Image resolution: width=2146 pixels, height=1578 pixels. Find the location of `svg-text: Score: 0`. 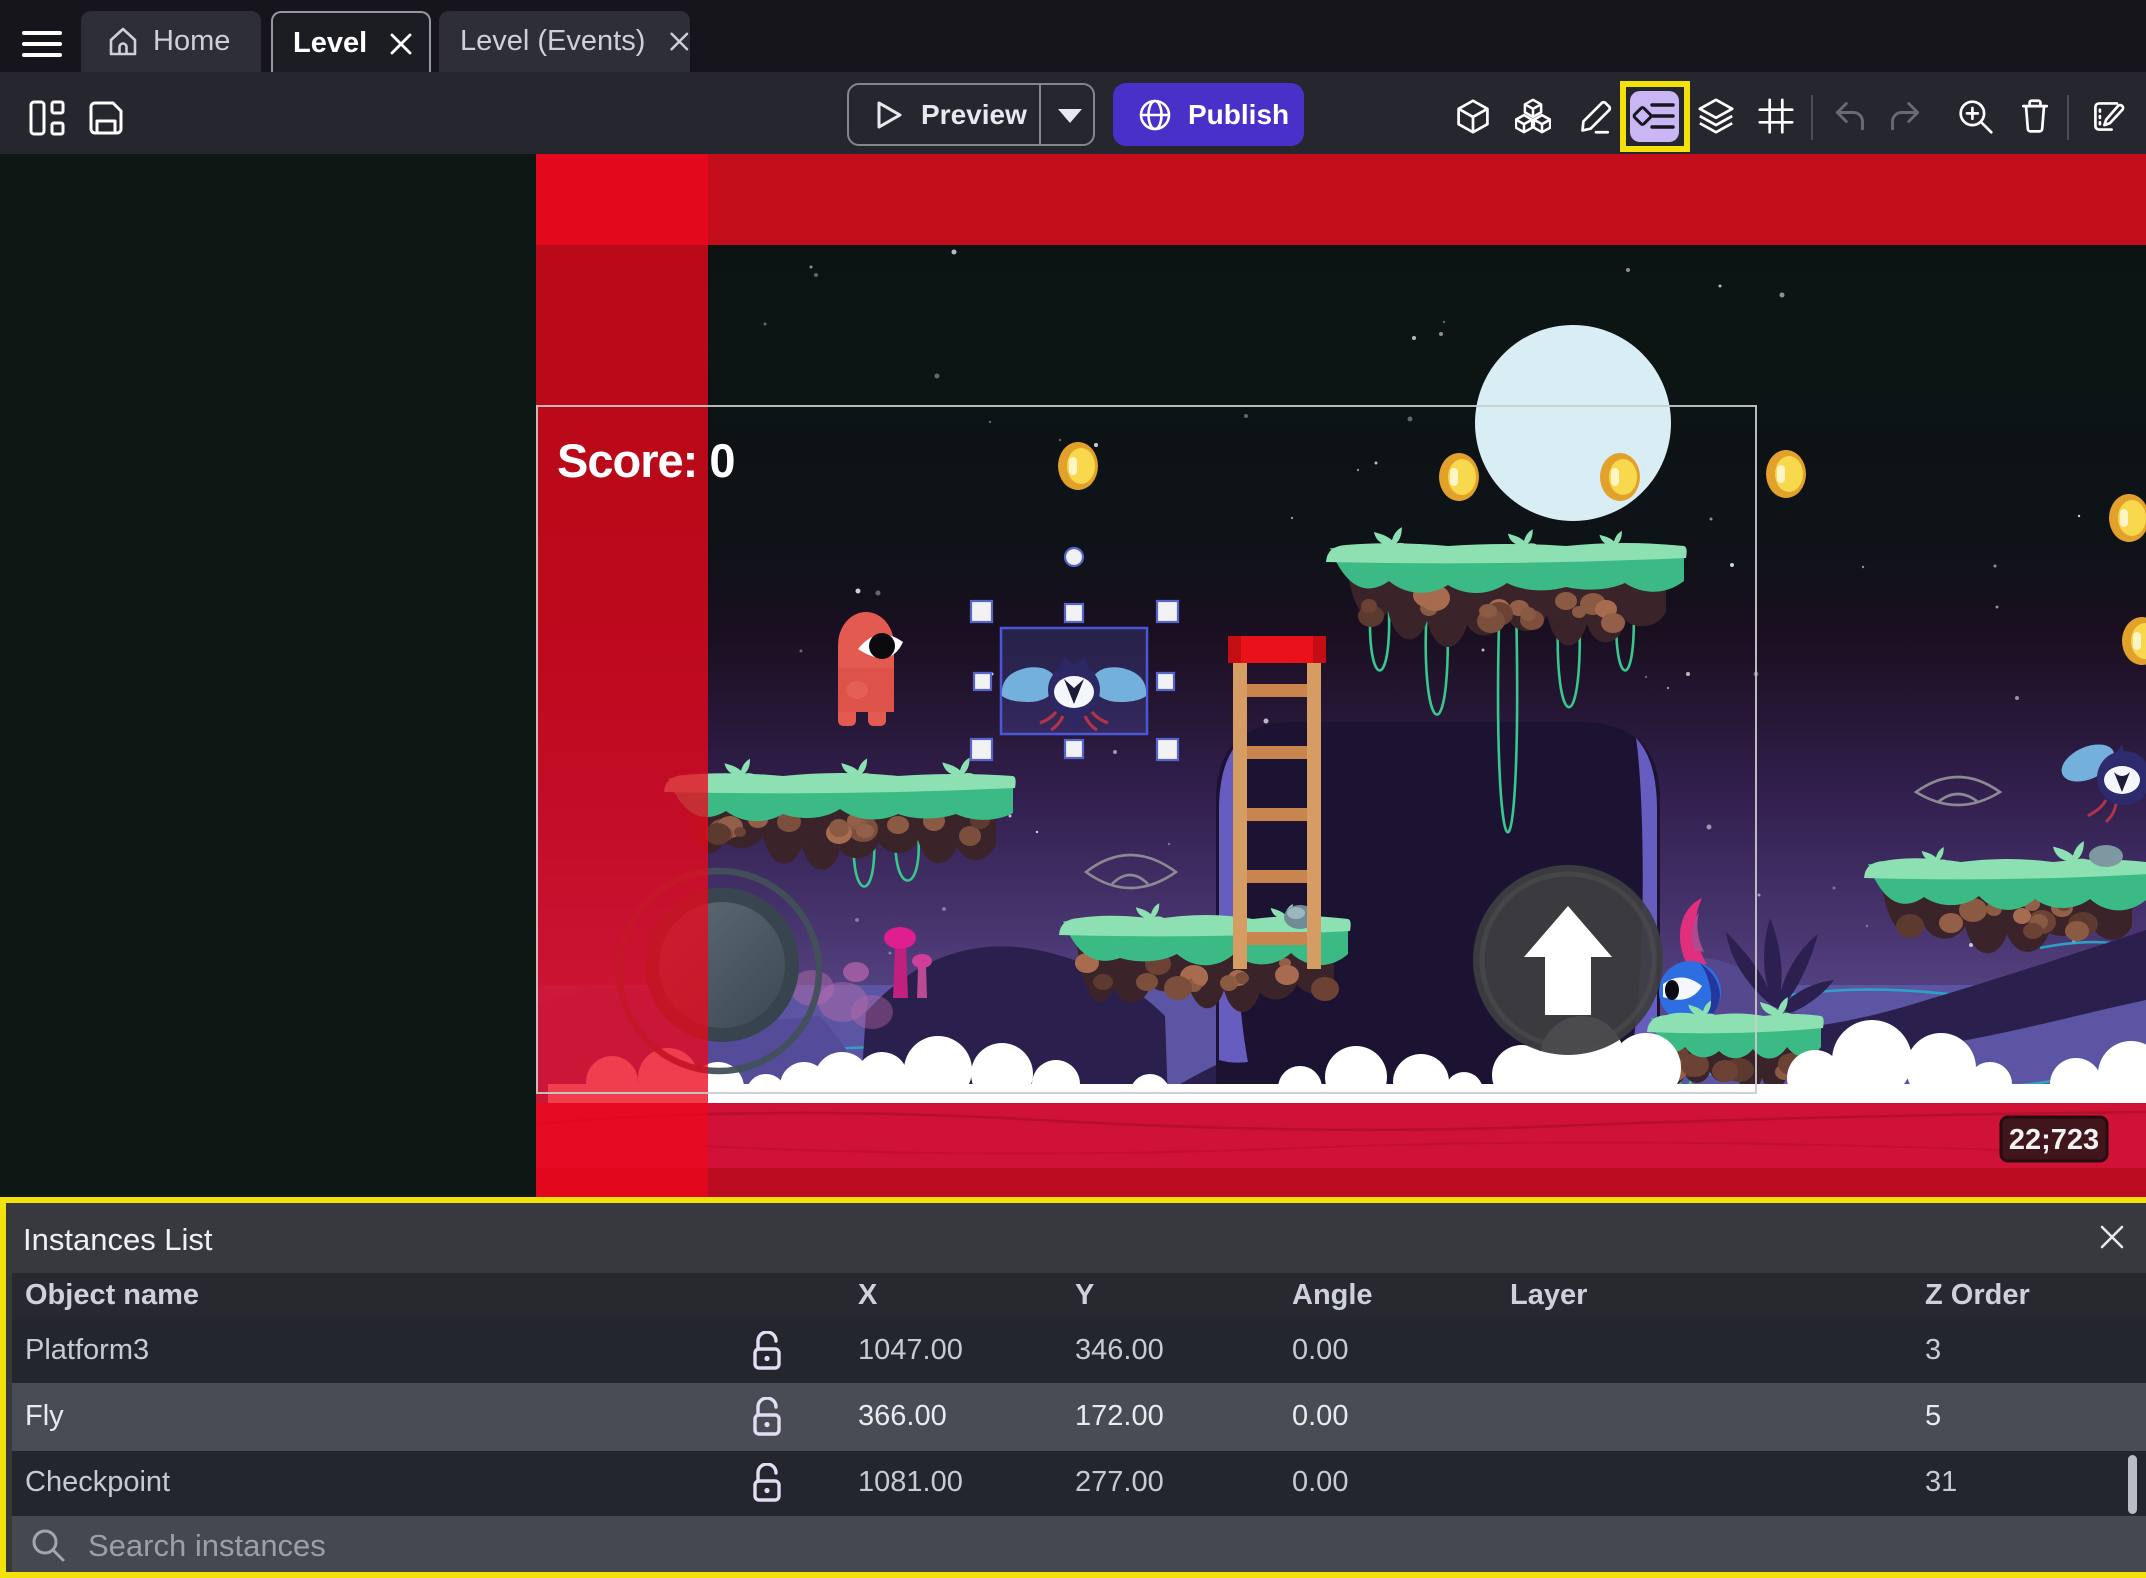

svg-text: Score: 0 is located at coordinates (645, 460).